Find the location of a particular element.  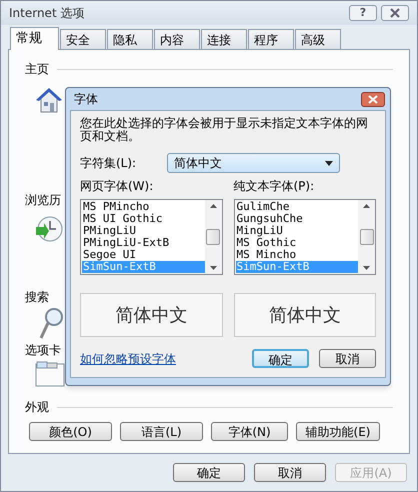

section-title: 选项卡 is located at coordinates (43, 350).